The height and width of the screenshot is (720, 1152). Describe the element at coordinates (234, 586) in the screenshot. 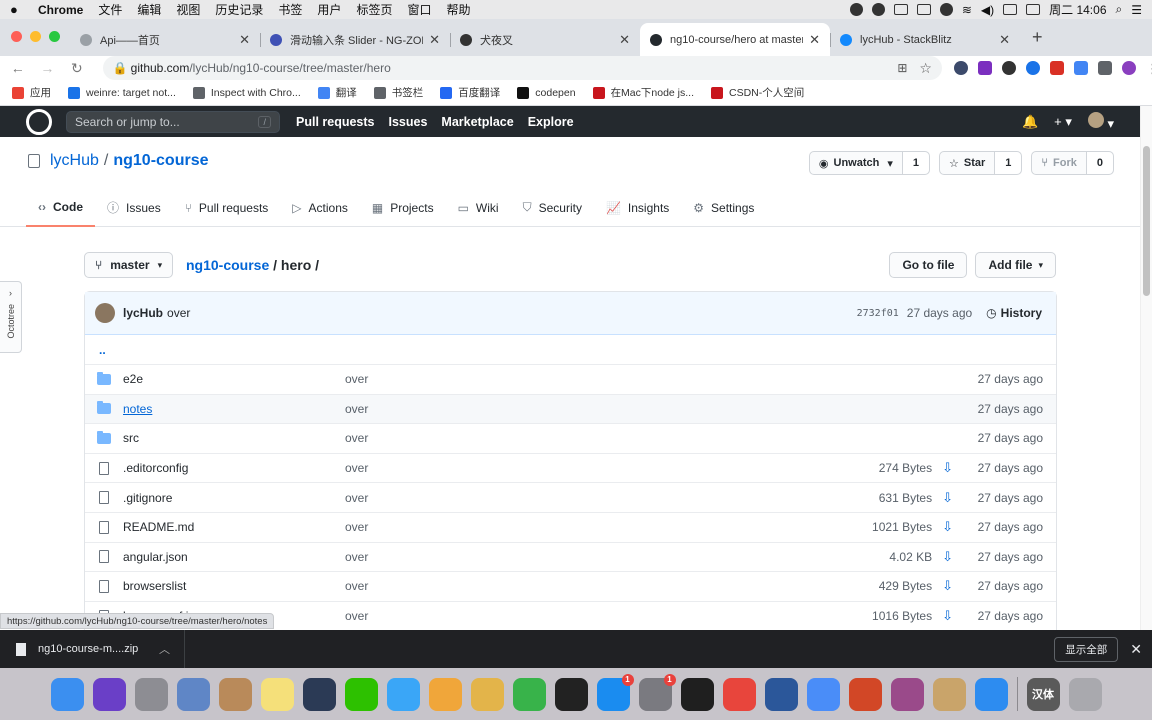

I see `file-name-link: browserslist` at that location.